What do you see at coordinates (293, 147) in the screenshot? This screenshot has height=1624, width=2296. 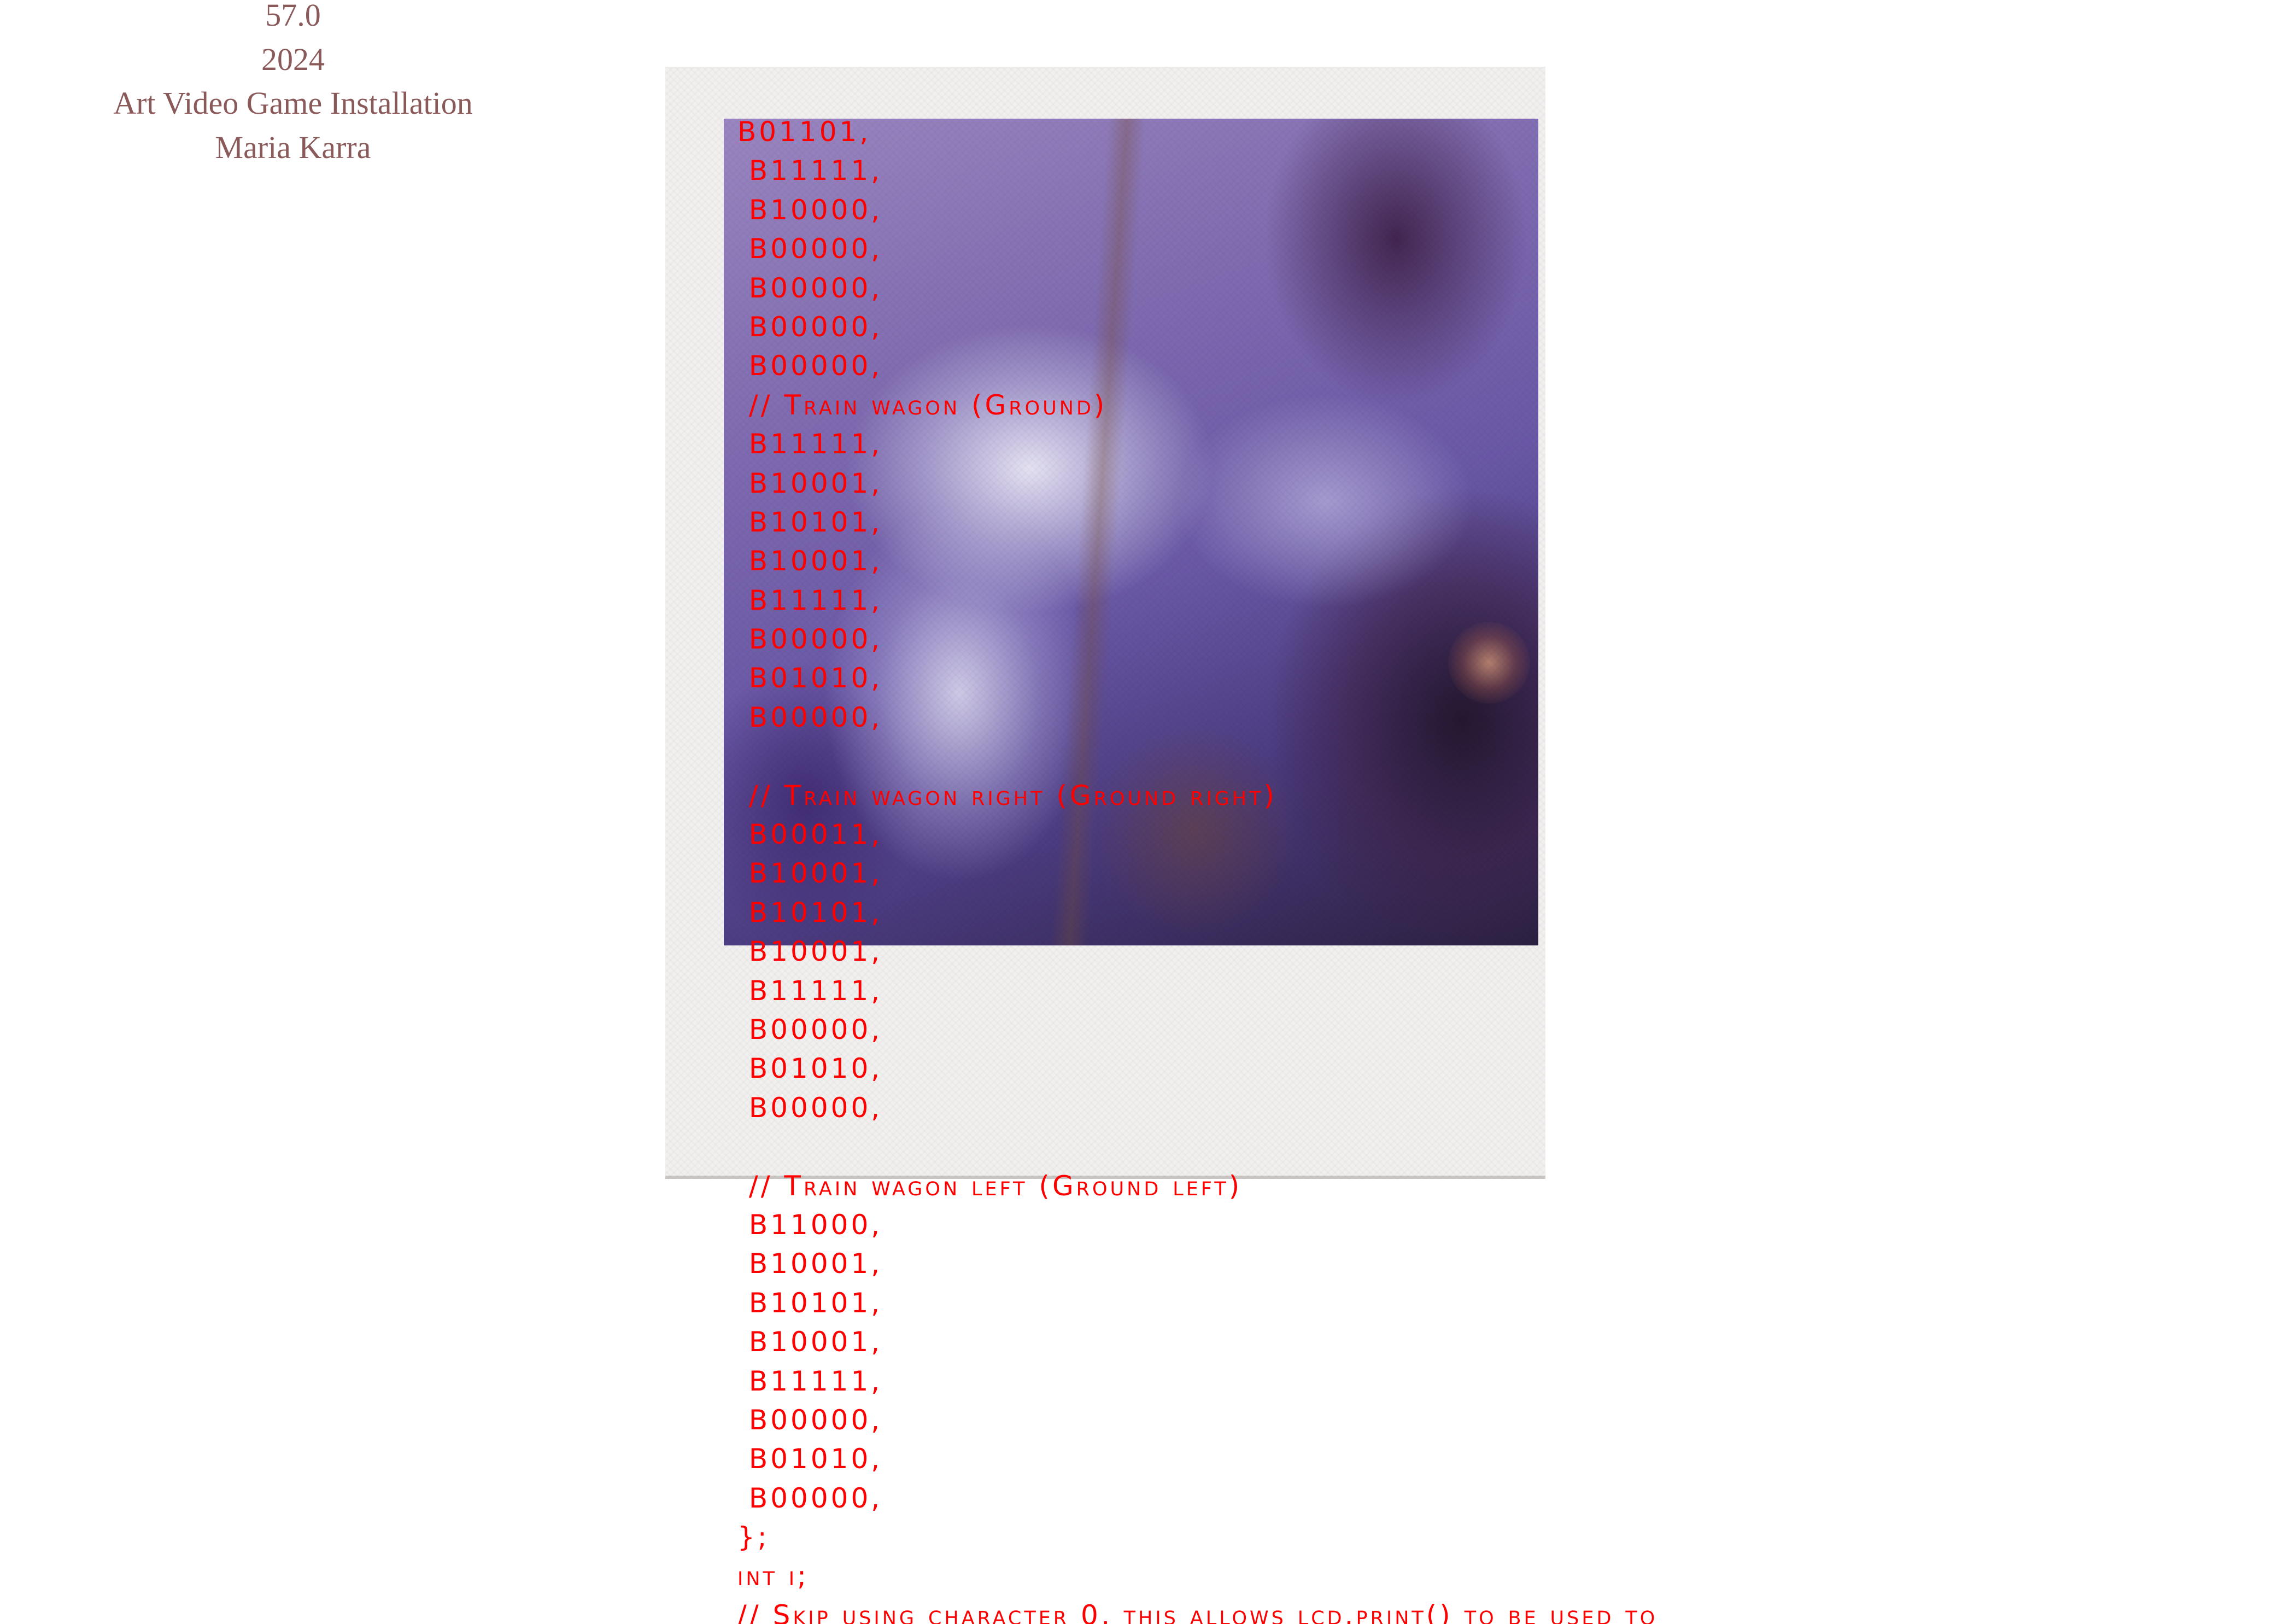 I see `artist-name: Maria Karra` at bounding box center [293, 147].